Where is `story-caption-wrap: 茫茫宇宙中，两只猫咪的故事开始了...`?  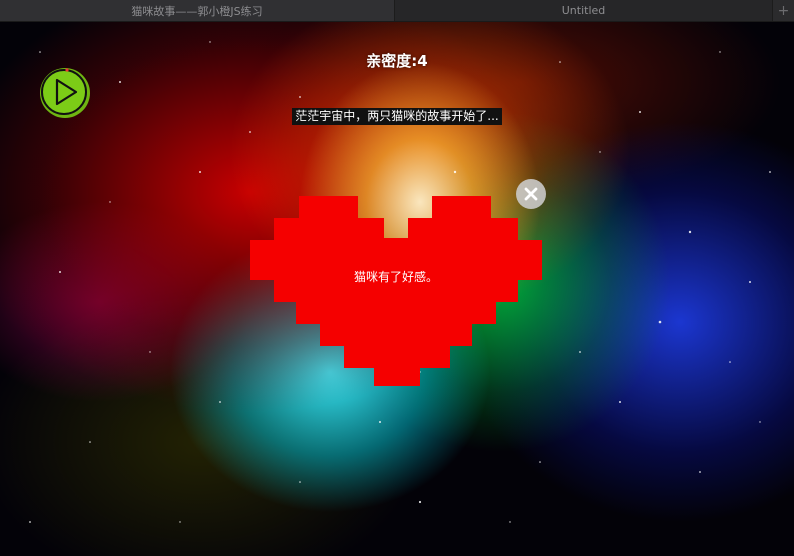 story-caption-wrap: 茫茫宇宙中，两只猫咪的故事开始了... is located at coordinates (397, 115).